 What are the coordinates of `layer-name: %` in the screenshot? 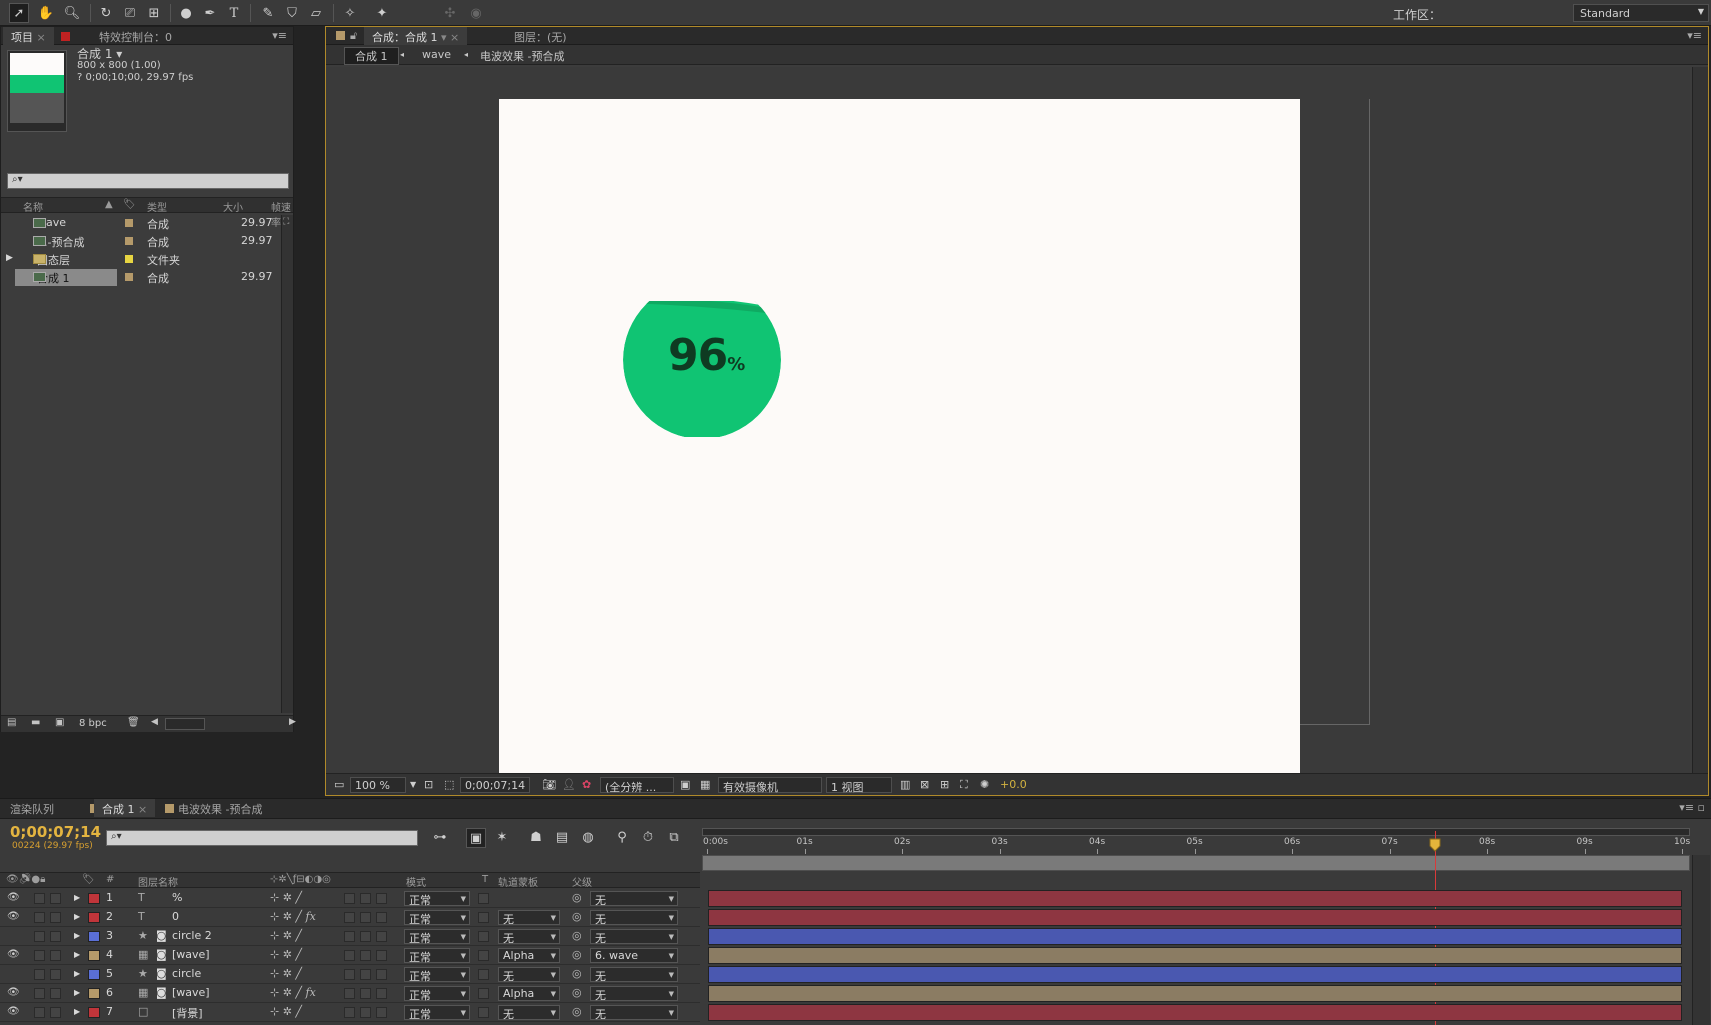 It's located at (177, 897).